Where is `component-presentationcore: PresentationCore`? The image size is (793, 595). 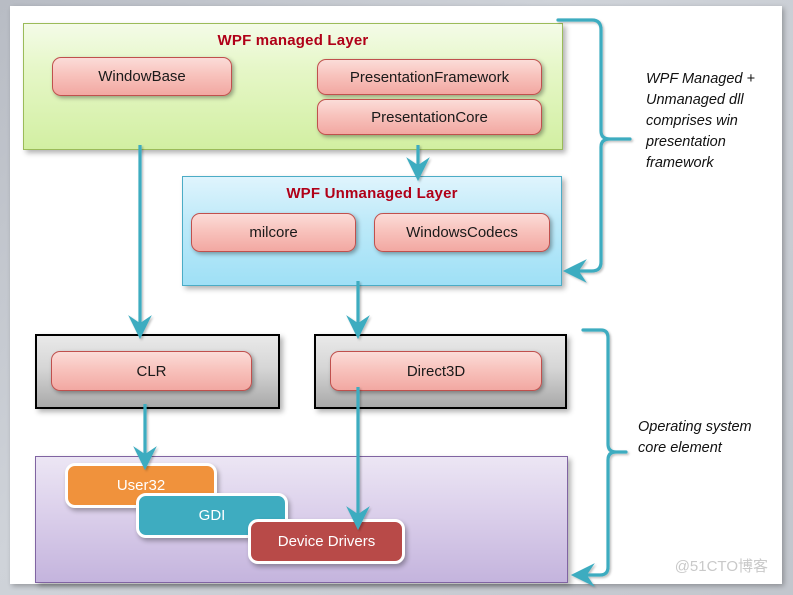
component-presentationcore: PresentationCore is located at coordinates (429, 117).